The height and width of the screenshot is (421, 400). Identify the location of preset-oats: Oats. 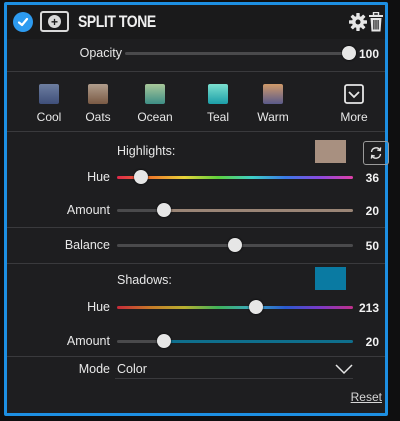
(98, 104).